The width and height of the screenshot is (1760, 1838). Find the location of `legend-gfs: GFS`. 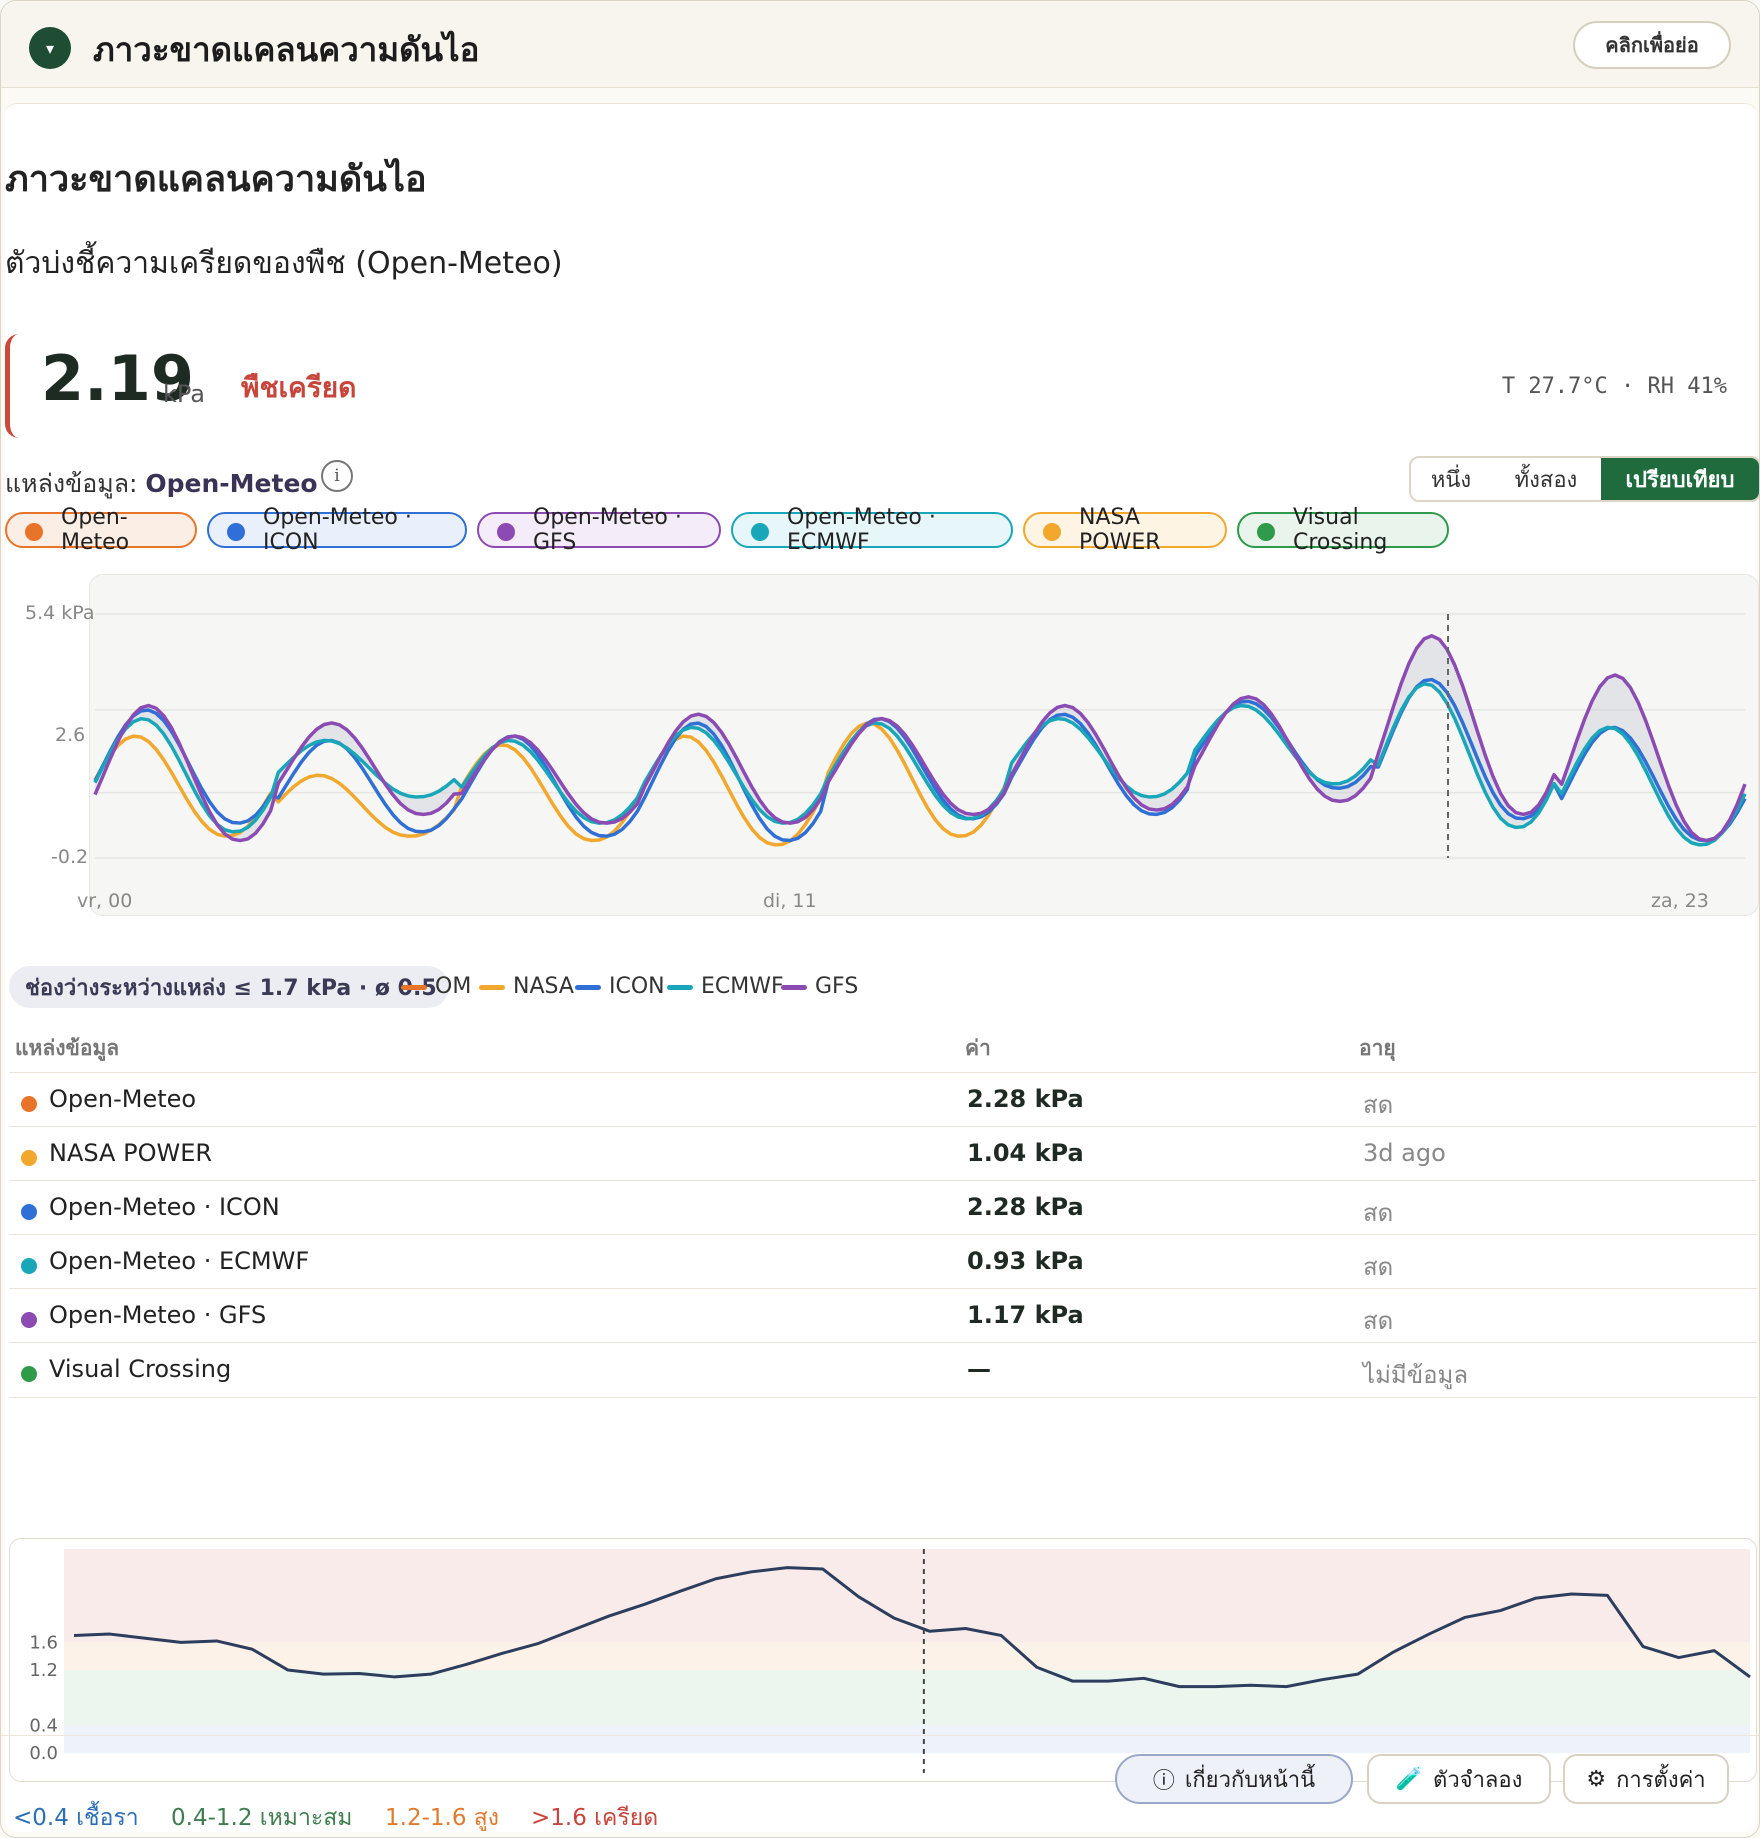

legend-gfs: GFS is located at coordinates (819, 986).